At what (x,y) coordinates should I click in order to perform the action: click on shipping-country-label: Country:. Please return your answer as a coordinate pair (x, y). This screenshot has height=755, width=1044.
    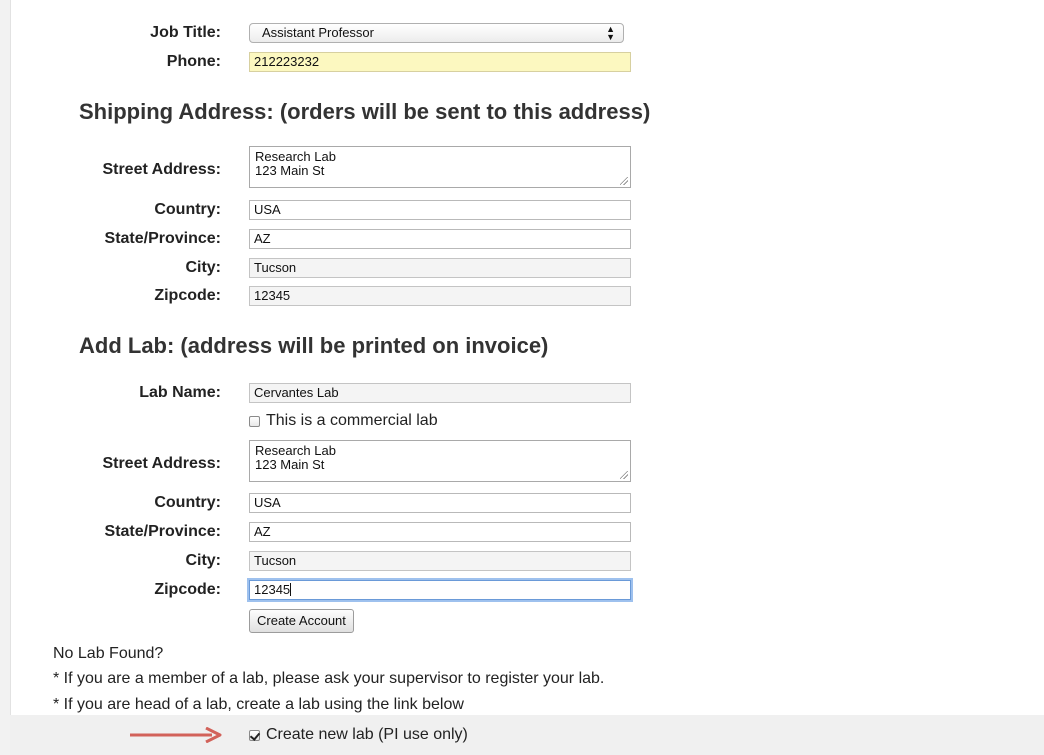
    Looking at the image, I should click on (187, 209).